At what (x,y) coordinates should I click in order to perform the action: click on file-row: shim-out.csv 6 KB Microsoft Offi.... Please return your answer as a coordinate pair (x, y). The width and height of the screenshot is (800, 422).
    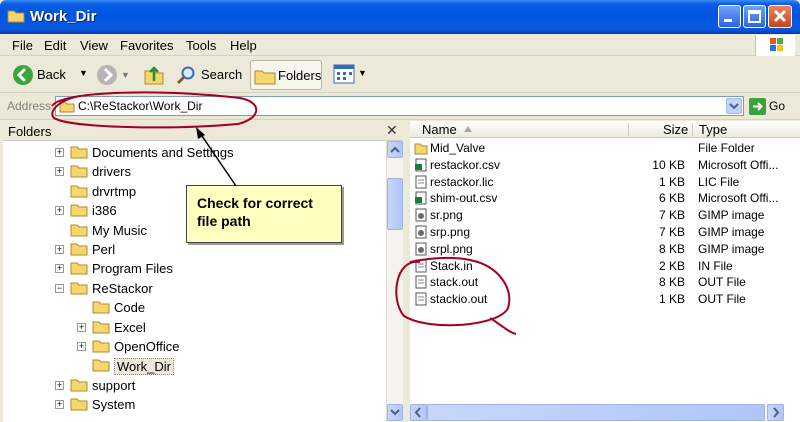
    Looking at the image, I should click on (605, 198).